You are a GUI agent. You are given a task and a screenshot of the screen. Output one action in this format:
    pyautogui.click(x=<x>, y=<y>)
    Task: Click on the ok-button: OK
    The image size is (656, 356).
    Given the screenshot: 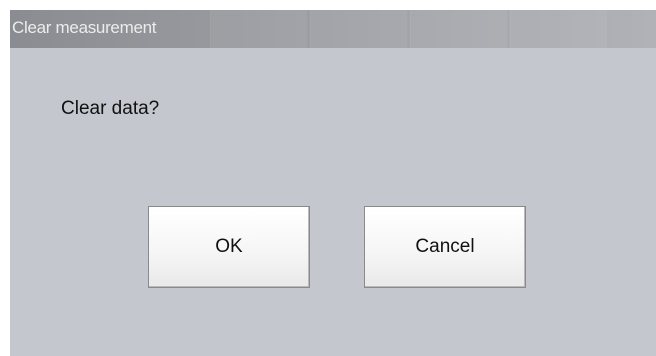 What is the action you would take?
    pyautogui.click(x=229, y=247)
    